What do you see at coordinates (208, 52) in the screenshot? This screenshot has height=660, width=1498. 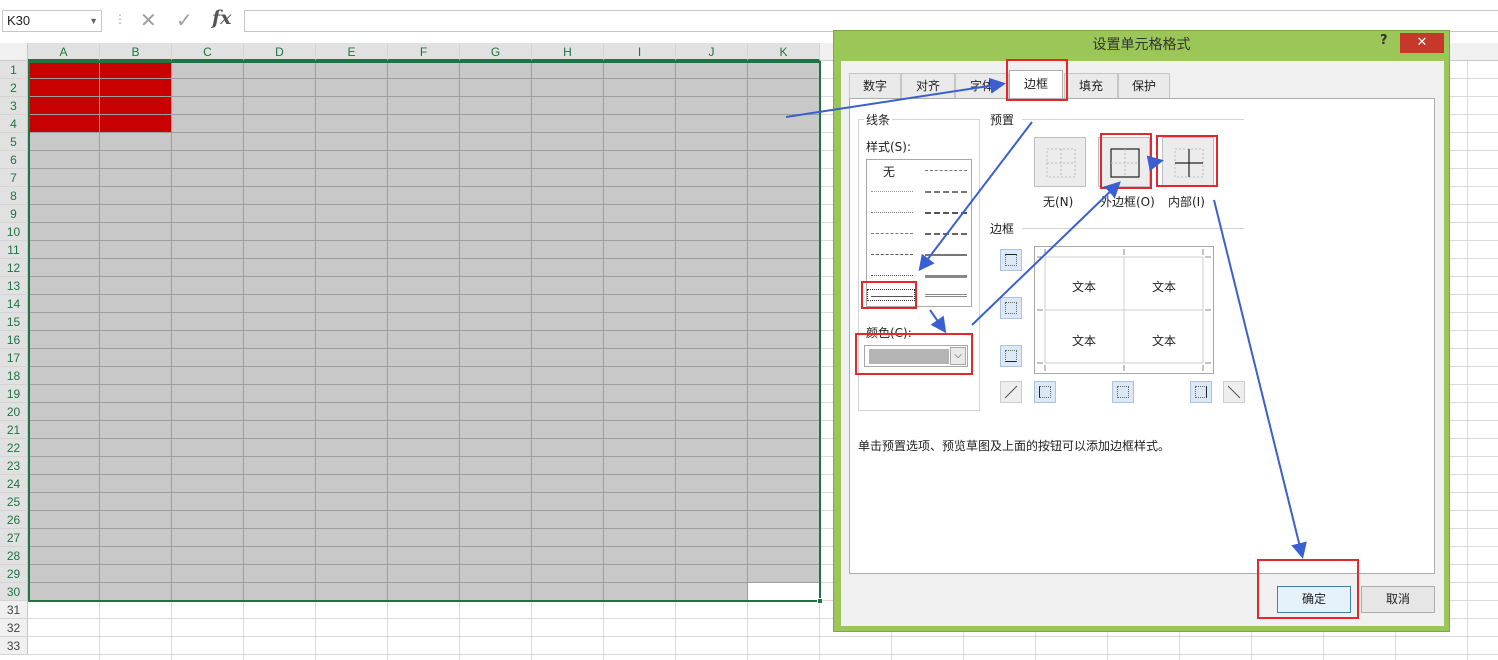 I see `column-header: C` at bounding box center [208, 52].